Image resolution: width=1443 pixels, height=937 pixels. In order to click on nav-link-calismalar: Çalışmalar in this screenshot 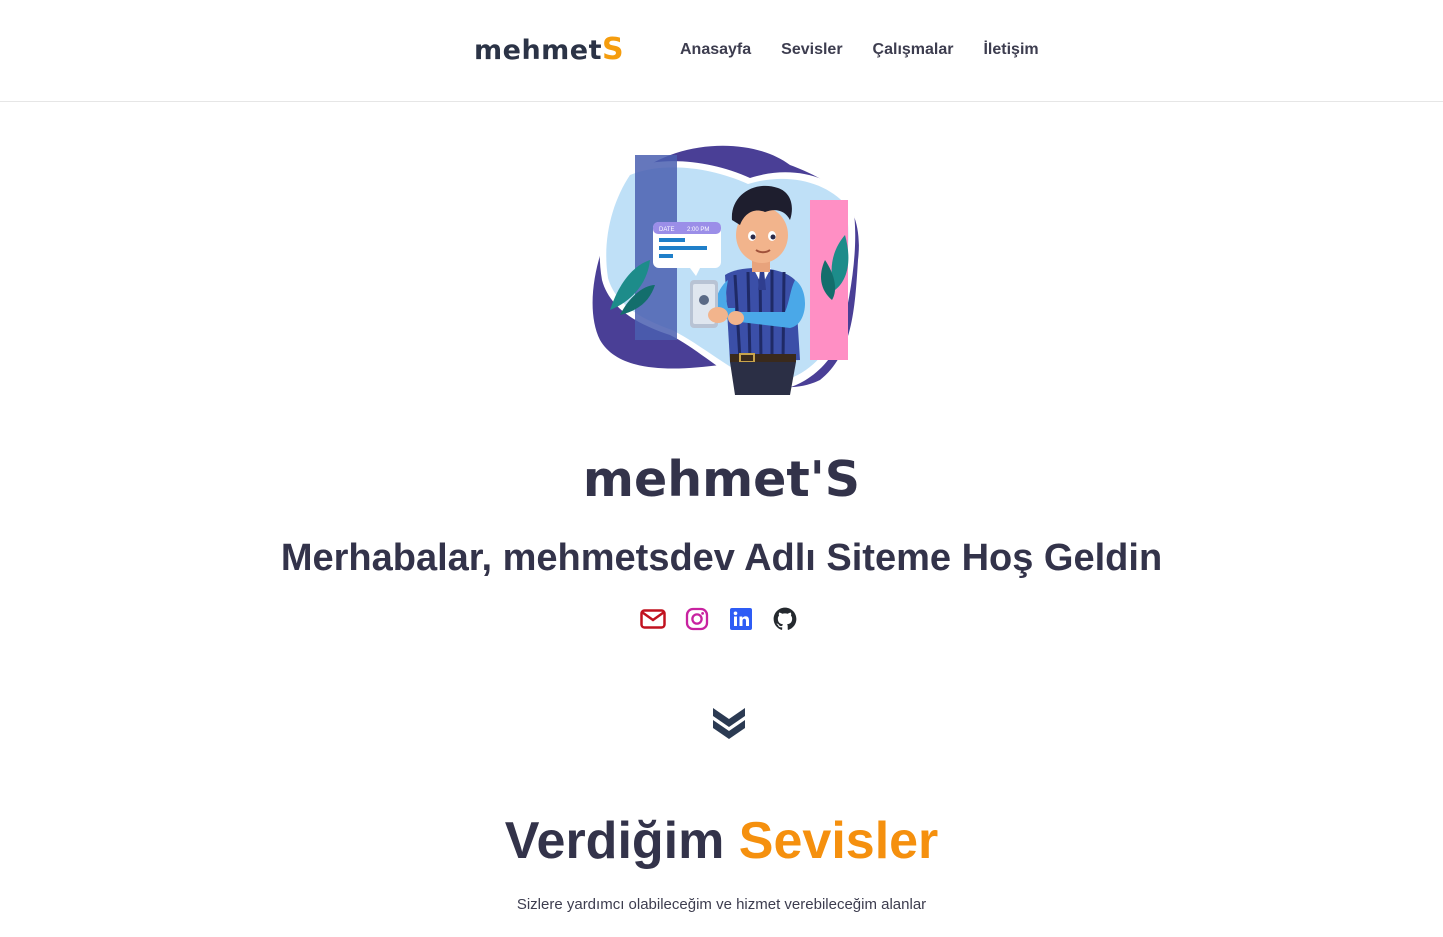, I will do `click(913, 50)`.